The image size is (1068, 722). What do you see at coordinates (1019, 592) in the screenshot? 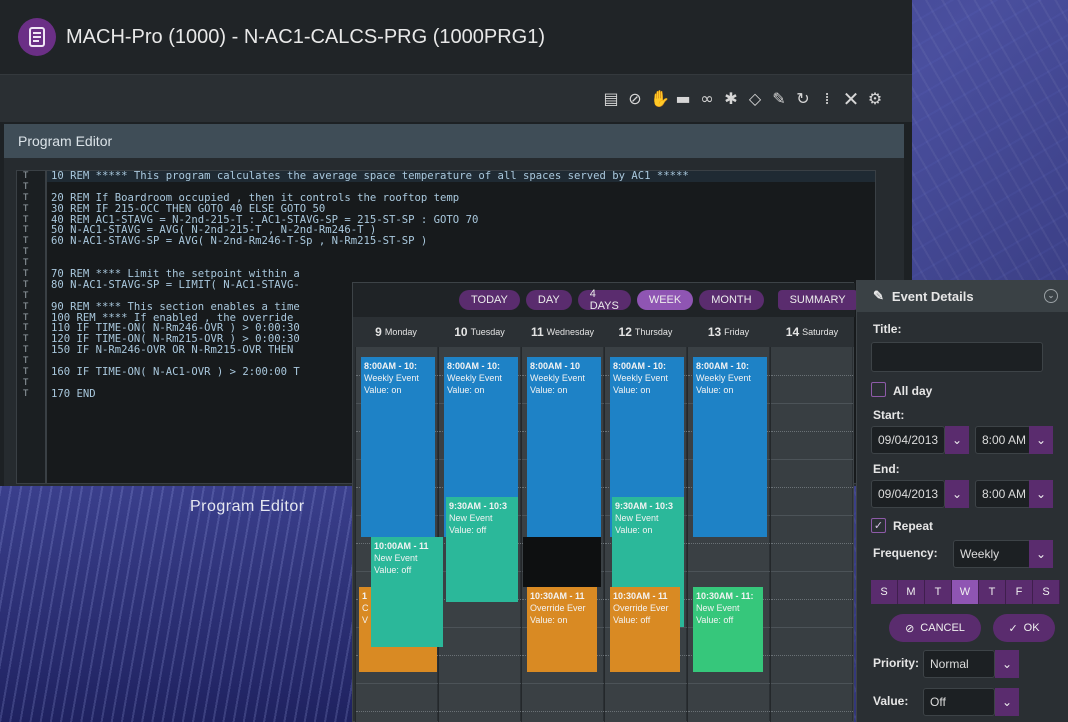
I see `weekday-friday: F` at bounding box center [1019, 592].